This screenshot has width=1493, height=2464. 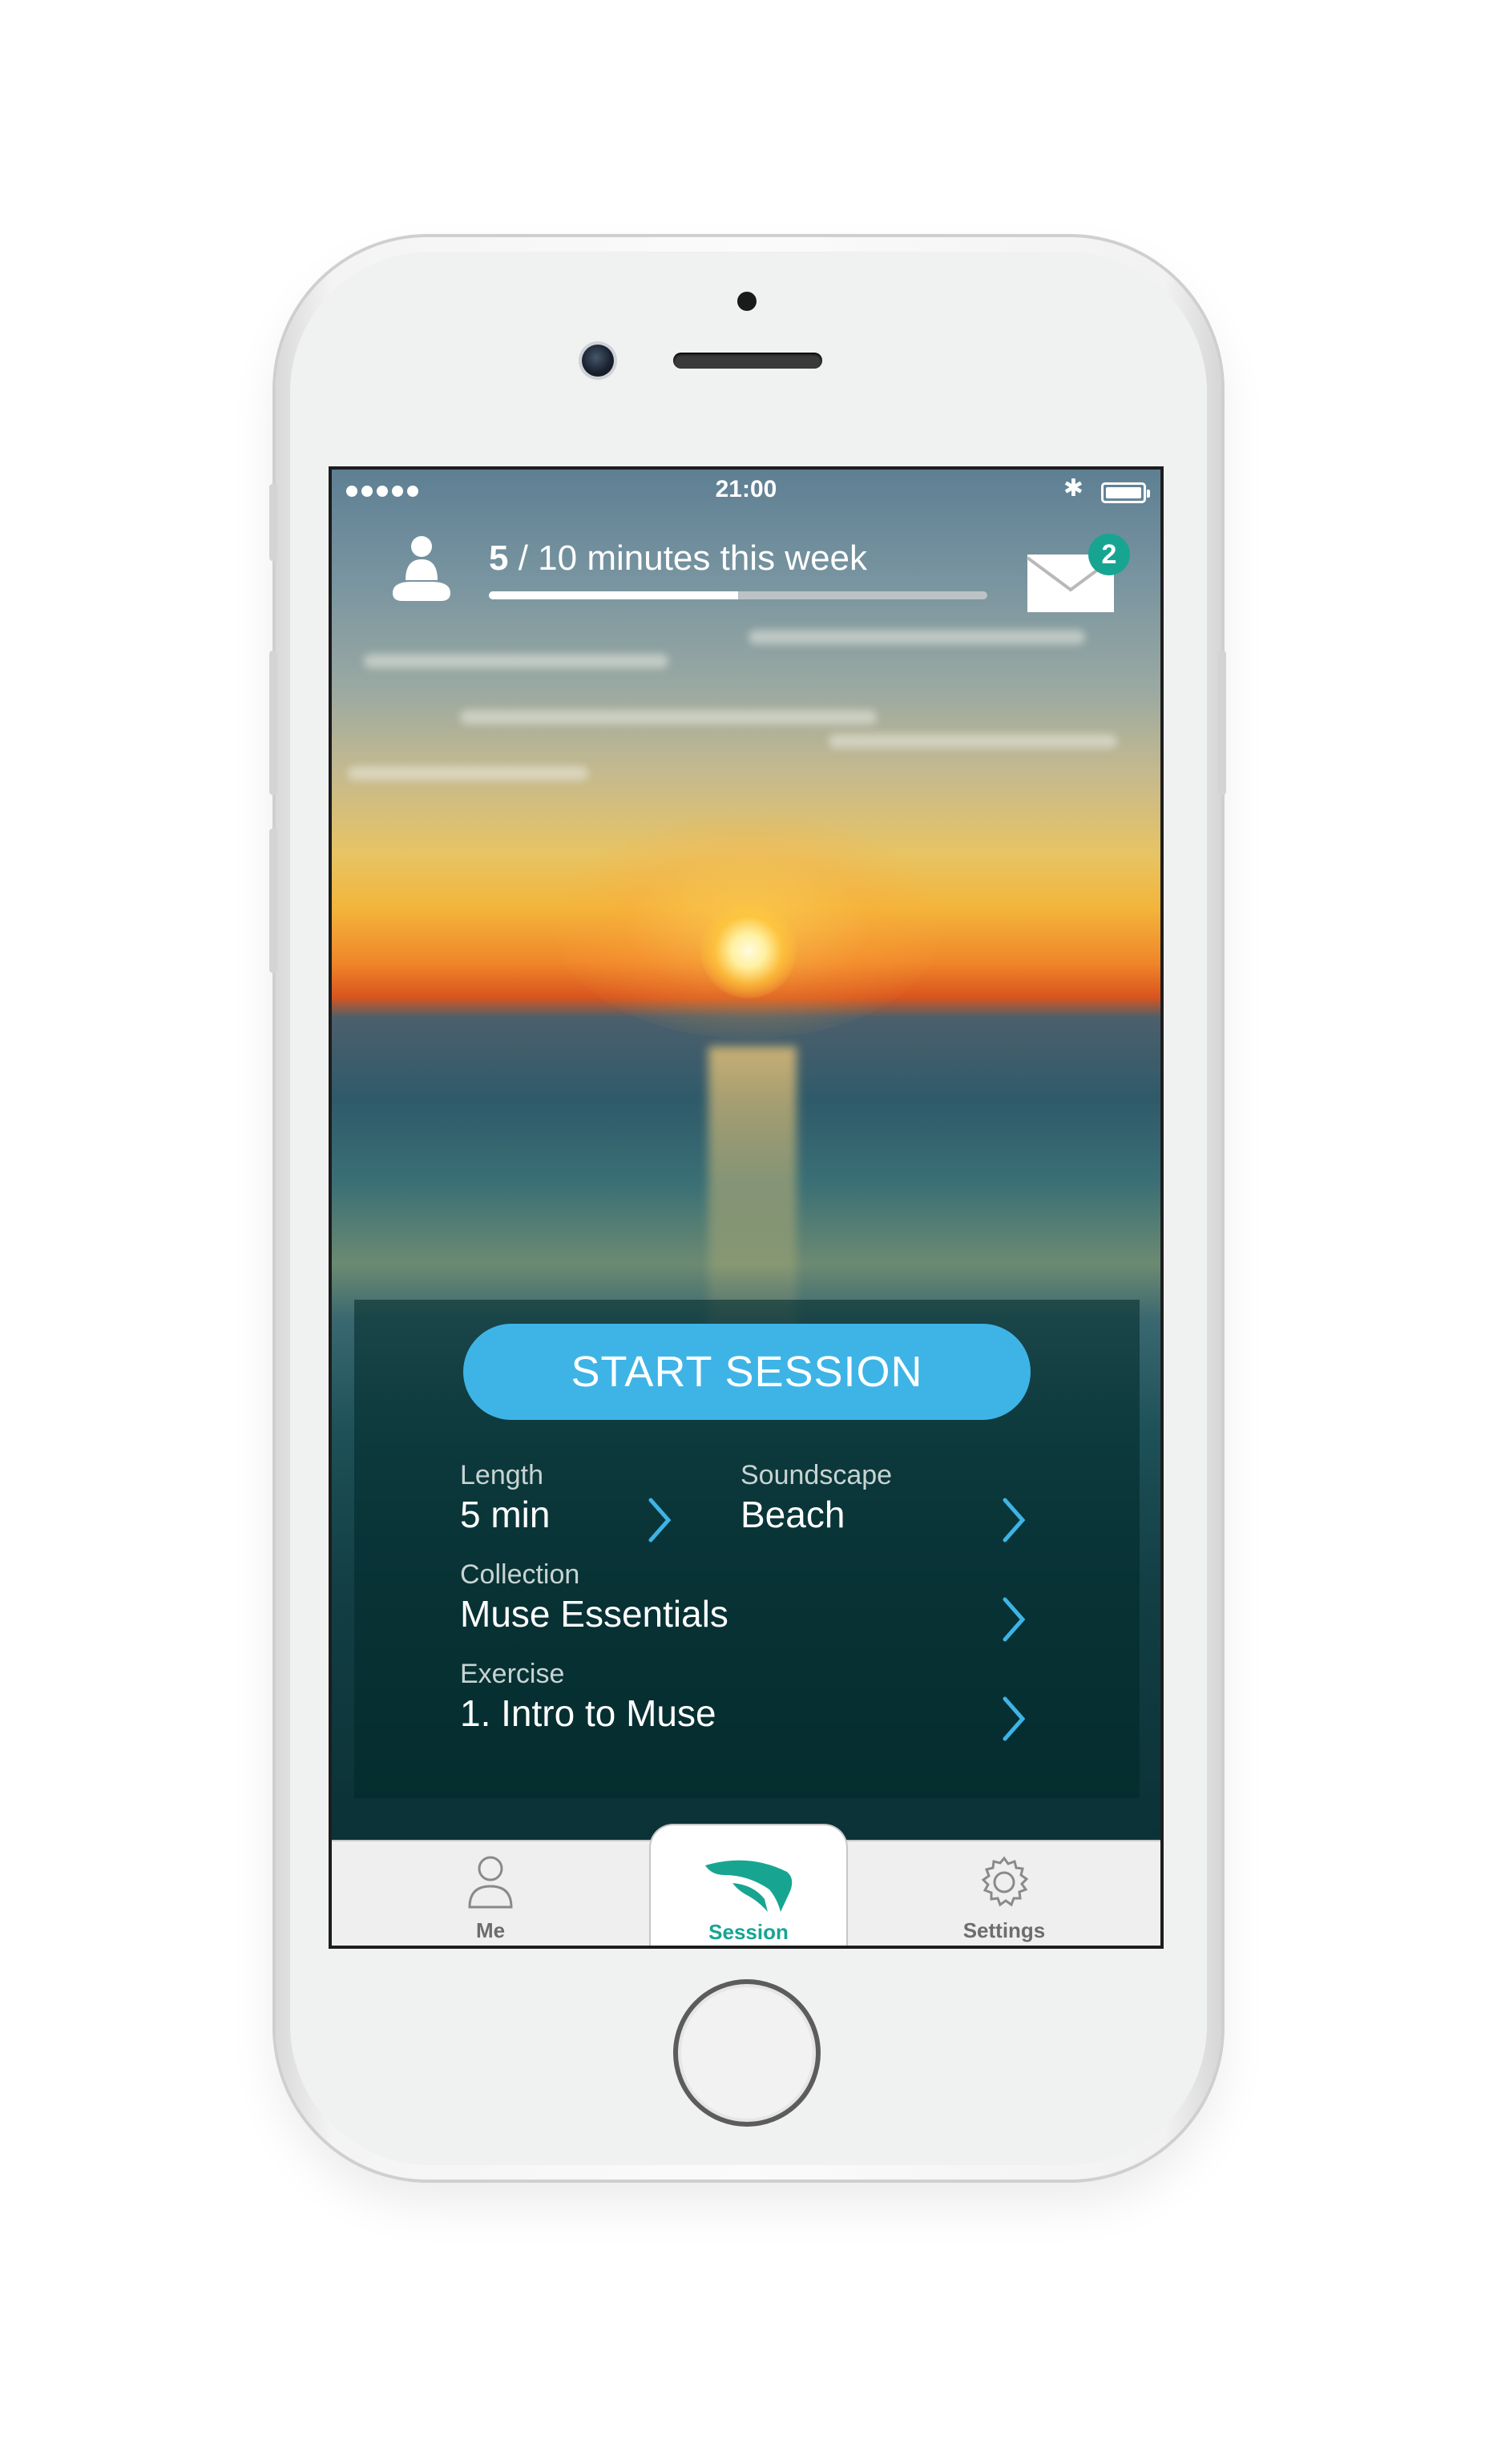 What do you see at coordinates (746, 489) in the screenshot?
I see `status-time: 21:00` at bounding box center [746, 489].